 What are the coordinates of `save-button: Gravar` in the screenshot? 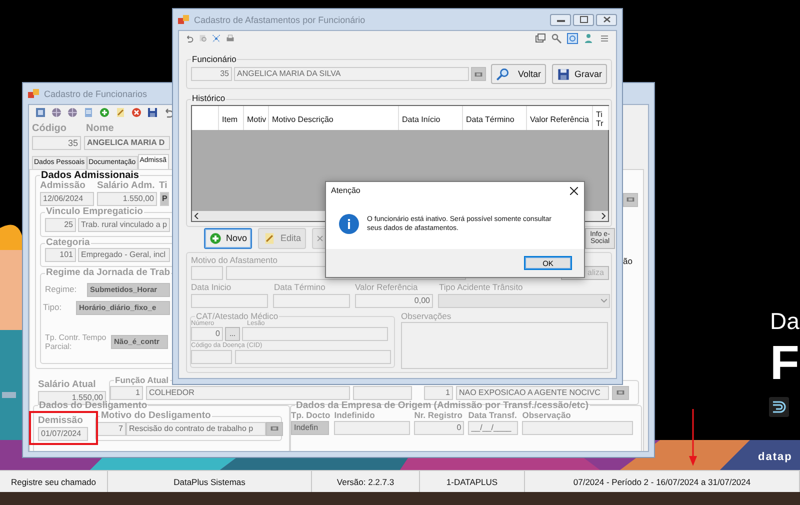 It's located at (579, 74).